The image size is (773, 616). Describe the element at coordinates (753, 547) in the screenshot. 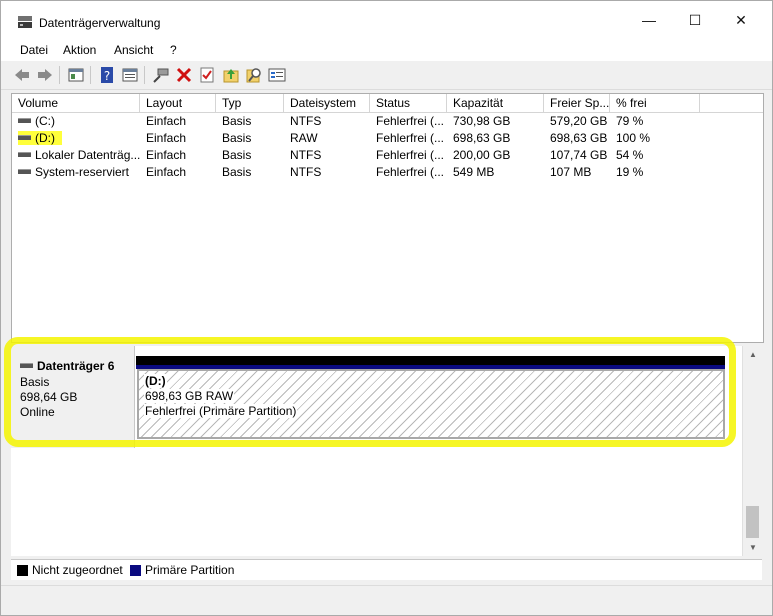

I see `scroll-down-arrow-icon: ▼` at that location.